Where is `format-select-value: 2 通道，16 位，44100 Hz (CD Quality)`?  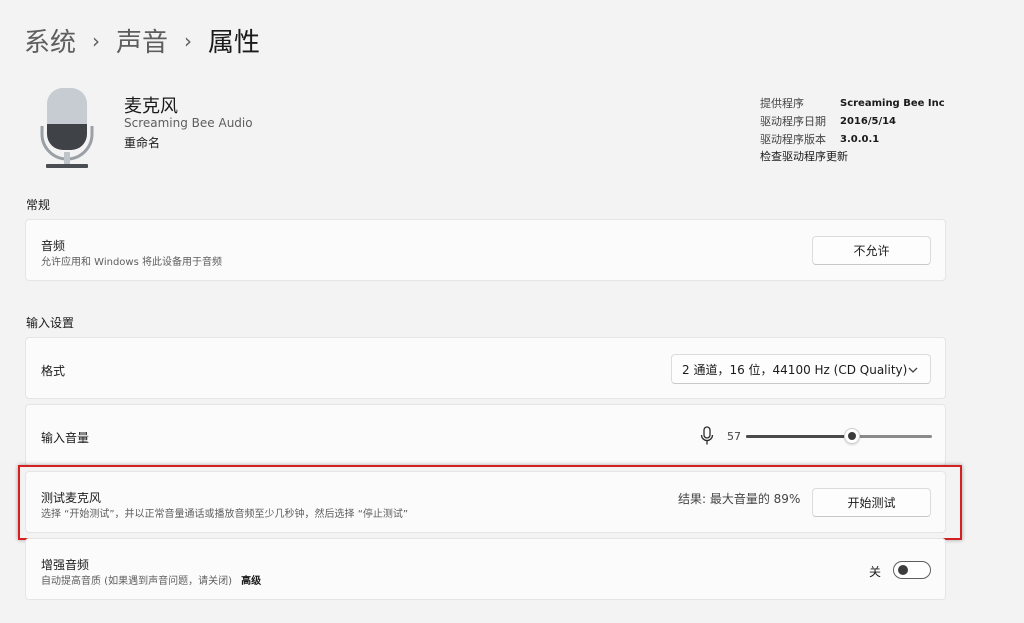
format-select-value: 2 通道，16 位，44100 Hz (CD Quality) is located at coordinates (795, 369).